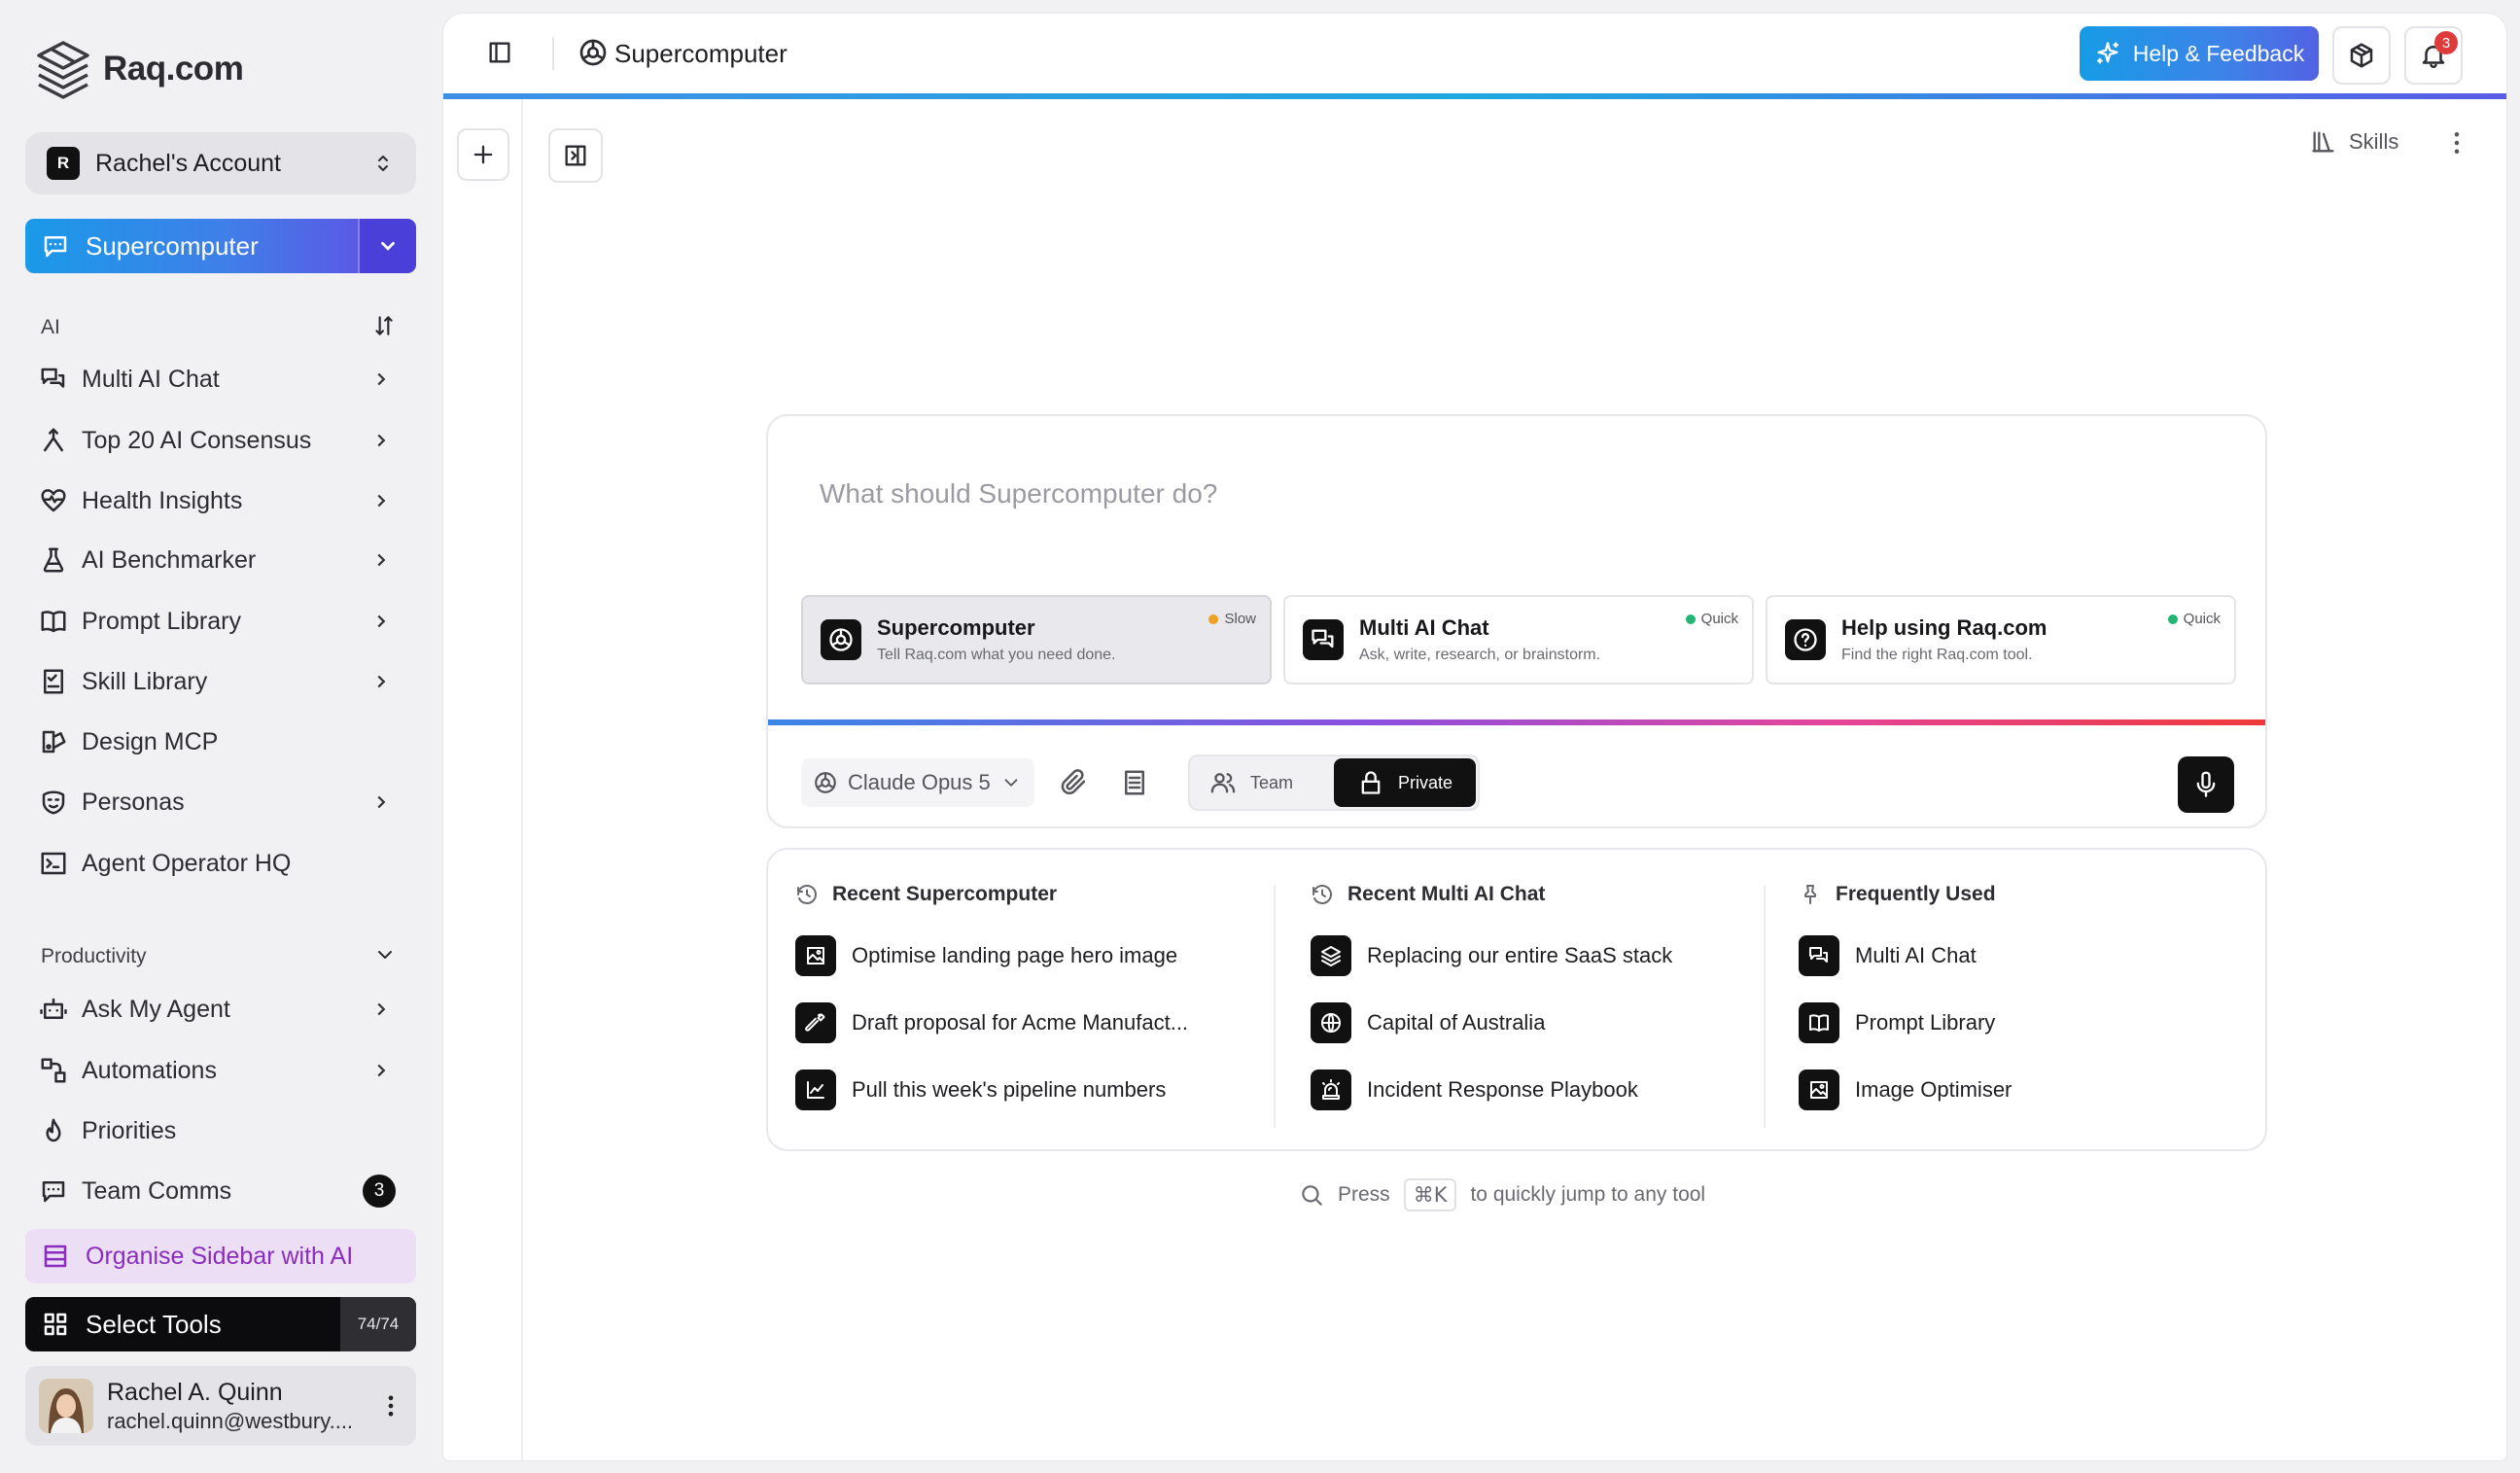  I want to click on list-item: Optimise landing page hero image, so click(1023, 955).